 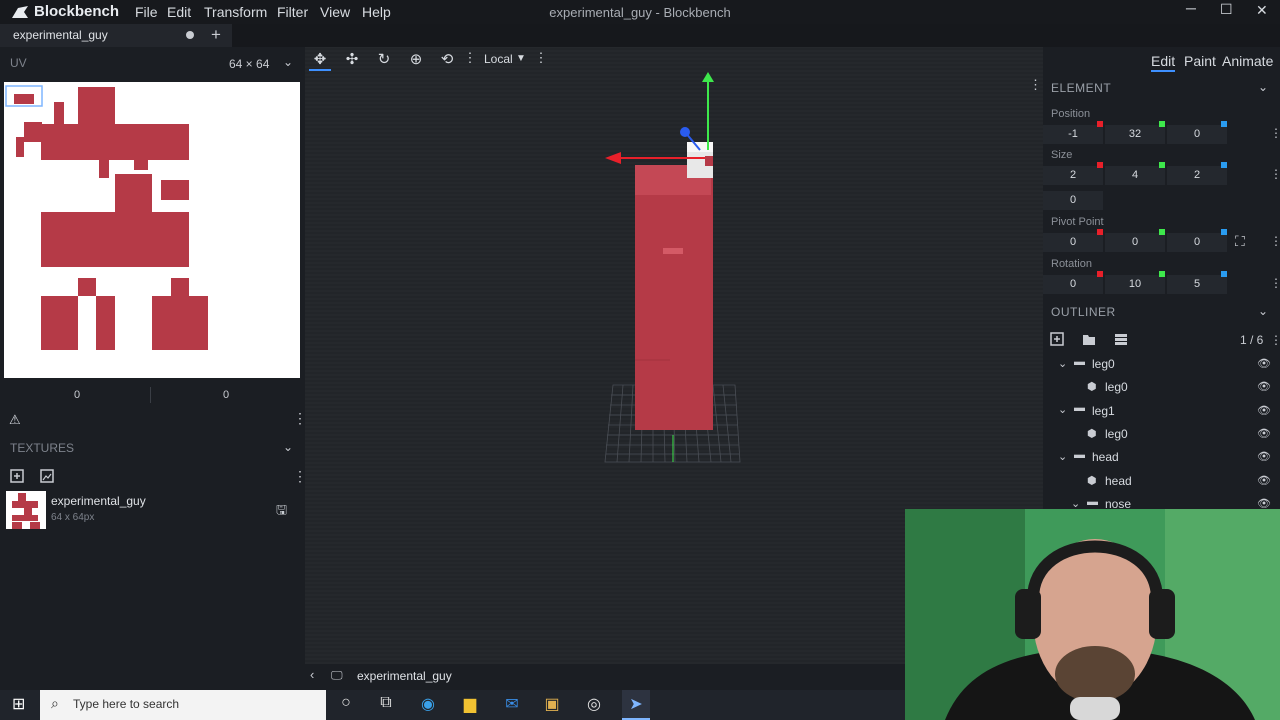 What do you see at coordinates (1121, 339) in the screenshot?
I see `sort-icon` at bounding box center [1121, 339].